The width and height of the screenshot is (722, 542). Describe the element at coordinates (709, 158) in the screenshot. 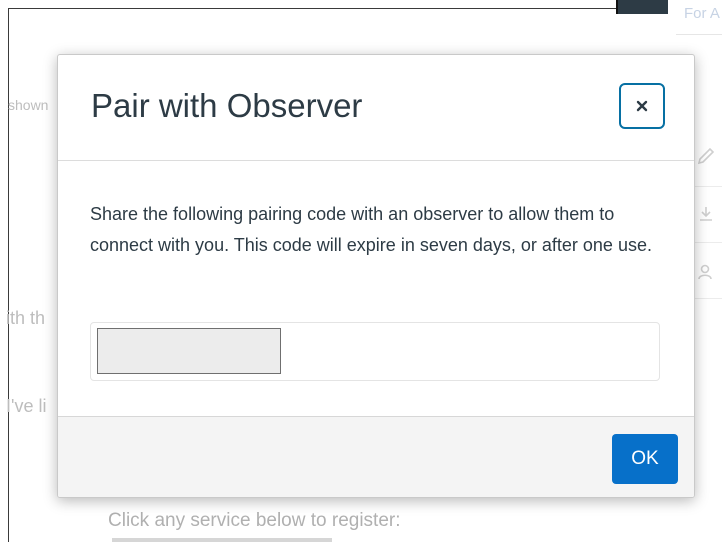

I see `pencil-icon` at that location.